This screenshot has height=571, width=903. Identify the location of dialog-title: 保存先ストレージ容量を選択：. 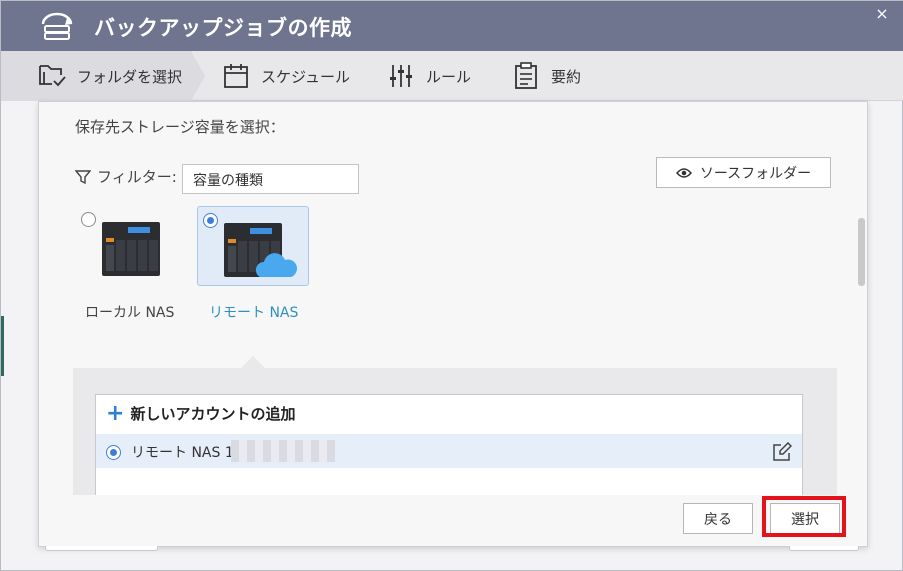
(180, 127).